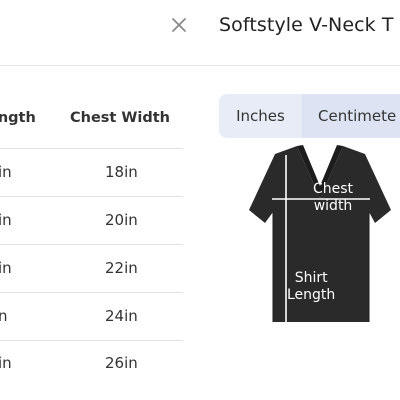 The image size is (400, 400). What do you see at coordinates (333, 206) in the screenshot?
I see `chest-width-label-line2: width` at bounding box center [333, 206].